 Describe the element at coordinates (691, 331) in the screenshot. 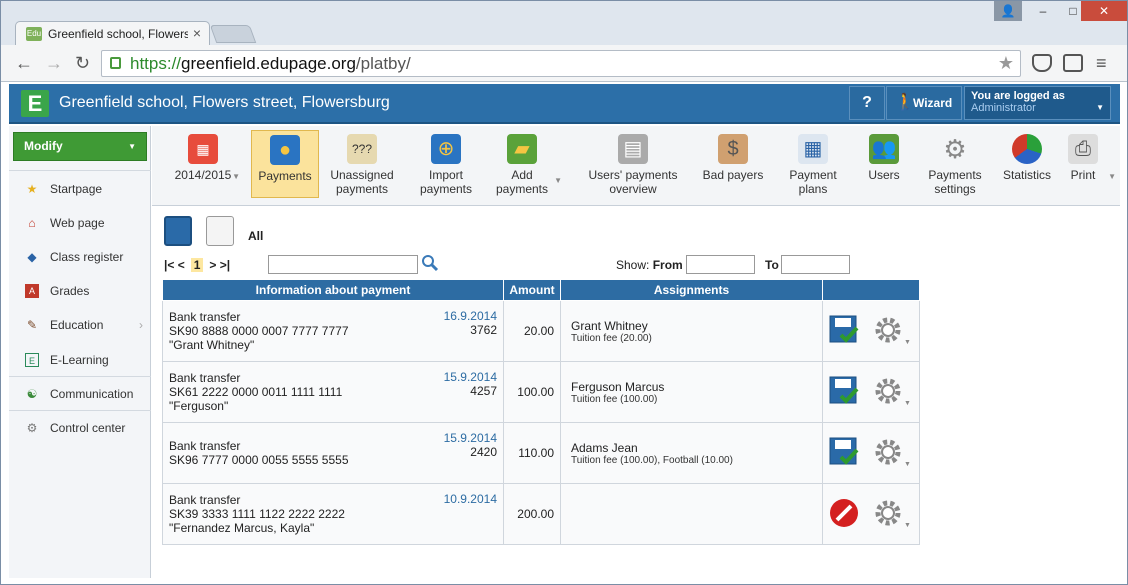

I see `assignment-cell: Grant Whitney Tuition fee (20.00)` at that location.